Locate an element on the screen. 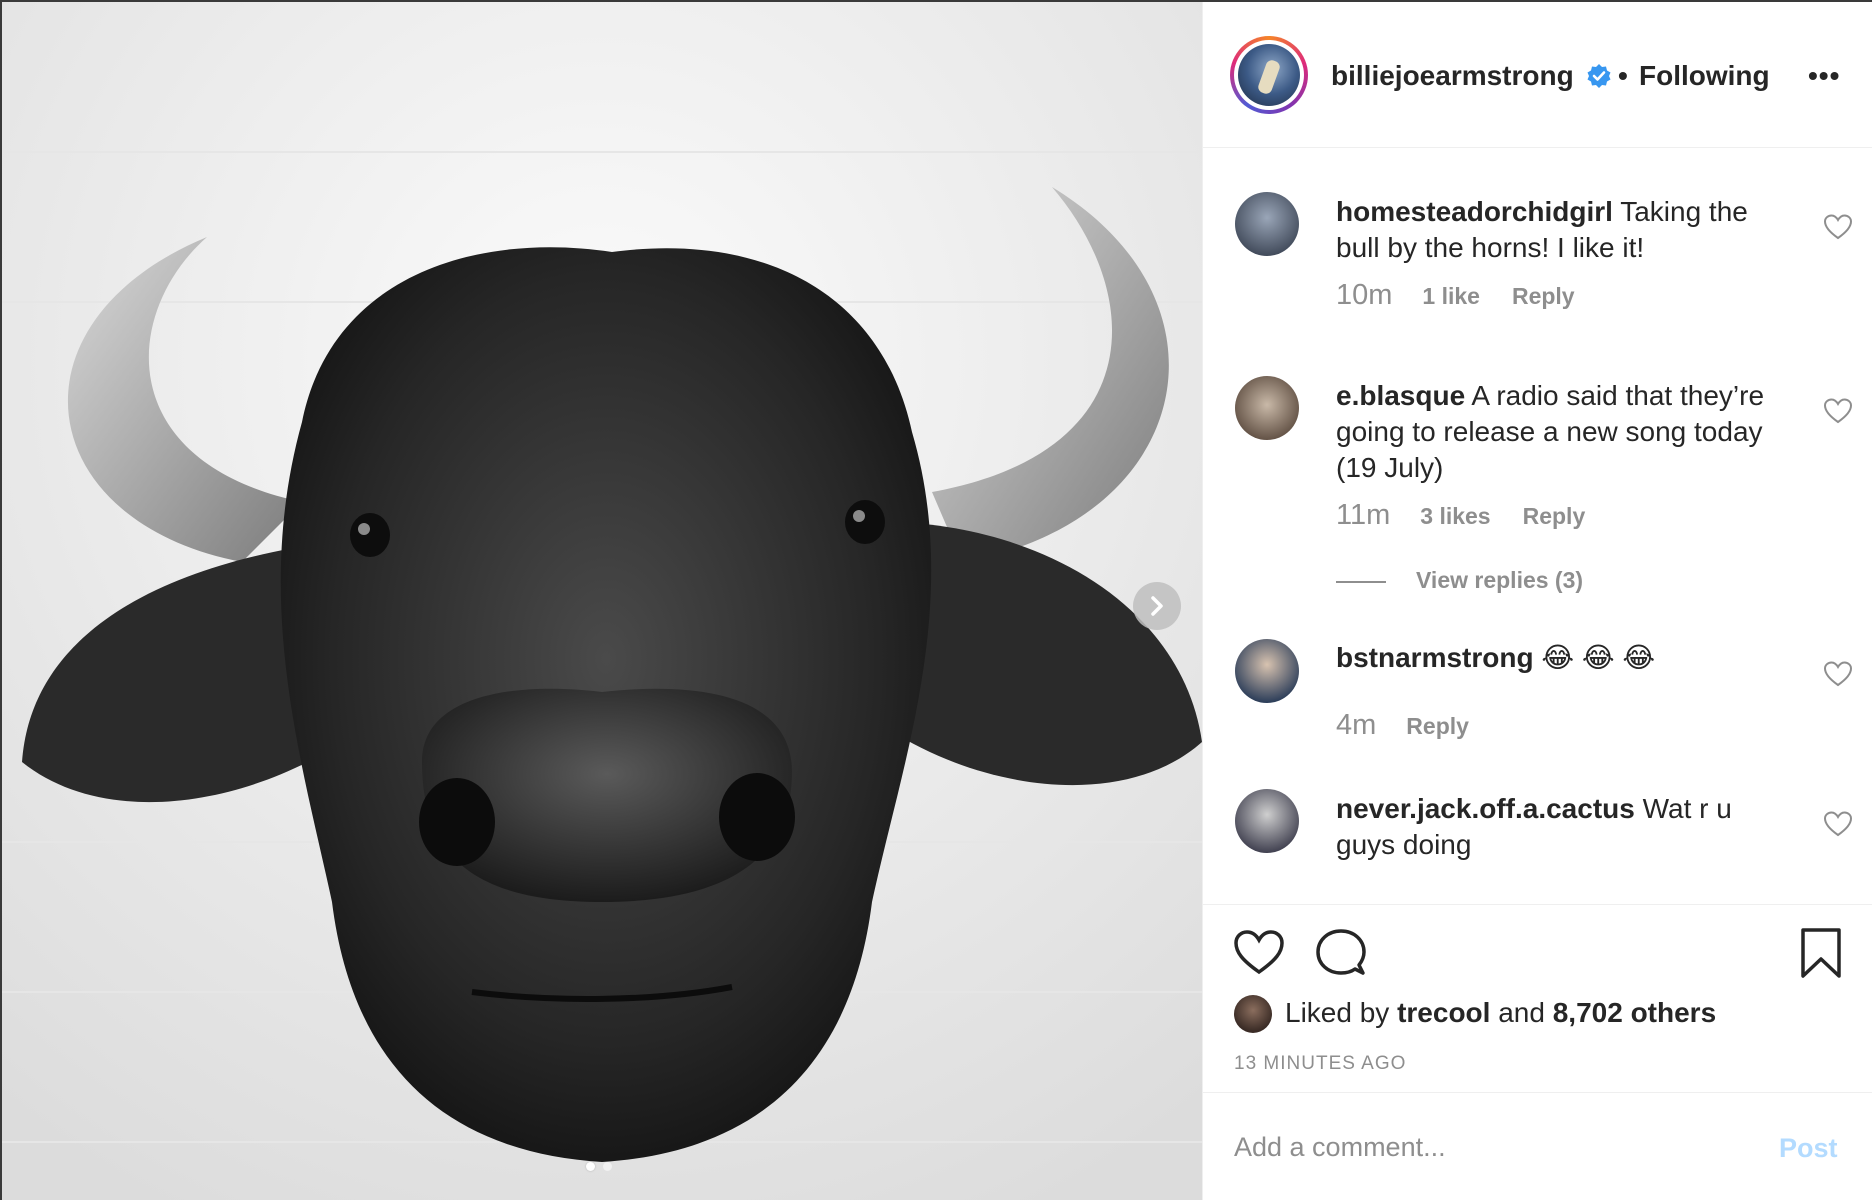 This screenshot has width=1872, height=1200. chevron-right-icon is located at coordinates (1157, 606).